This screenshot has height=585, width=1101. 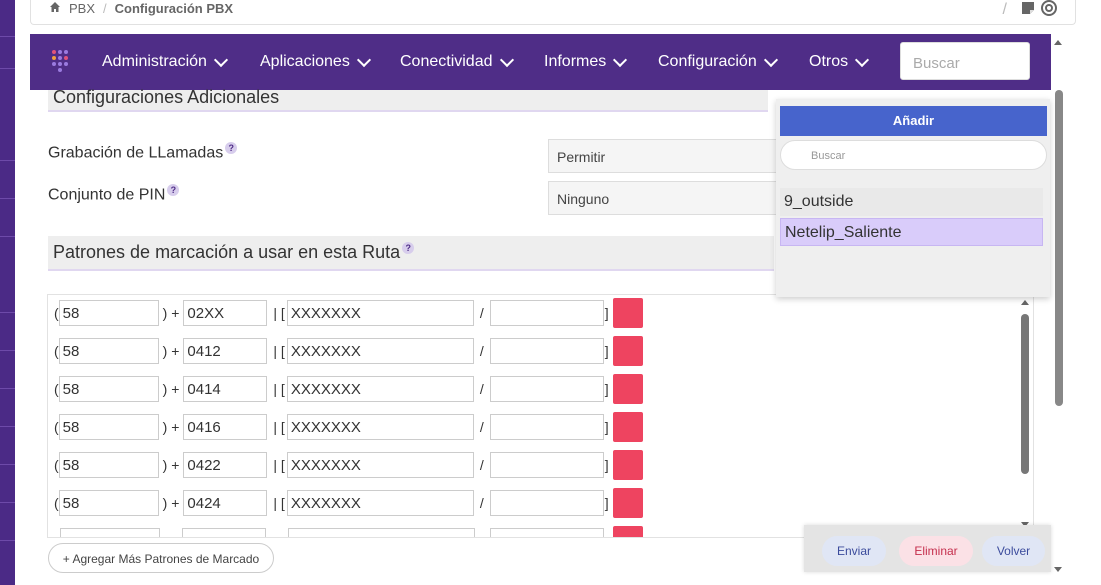 I want to click on nav-label: Aplicaciones, so click(x=305, y=61).